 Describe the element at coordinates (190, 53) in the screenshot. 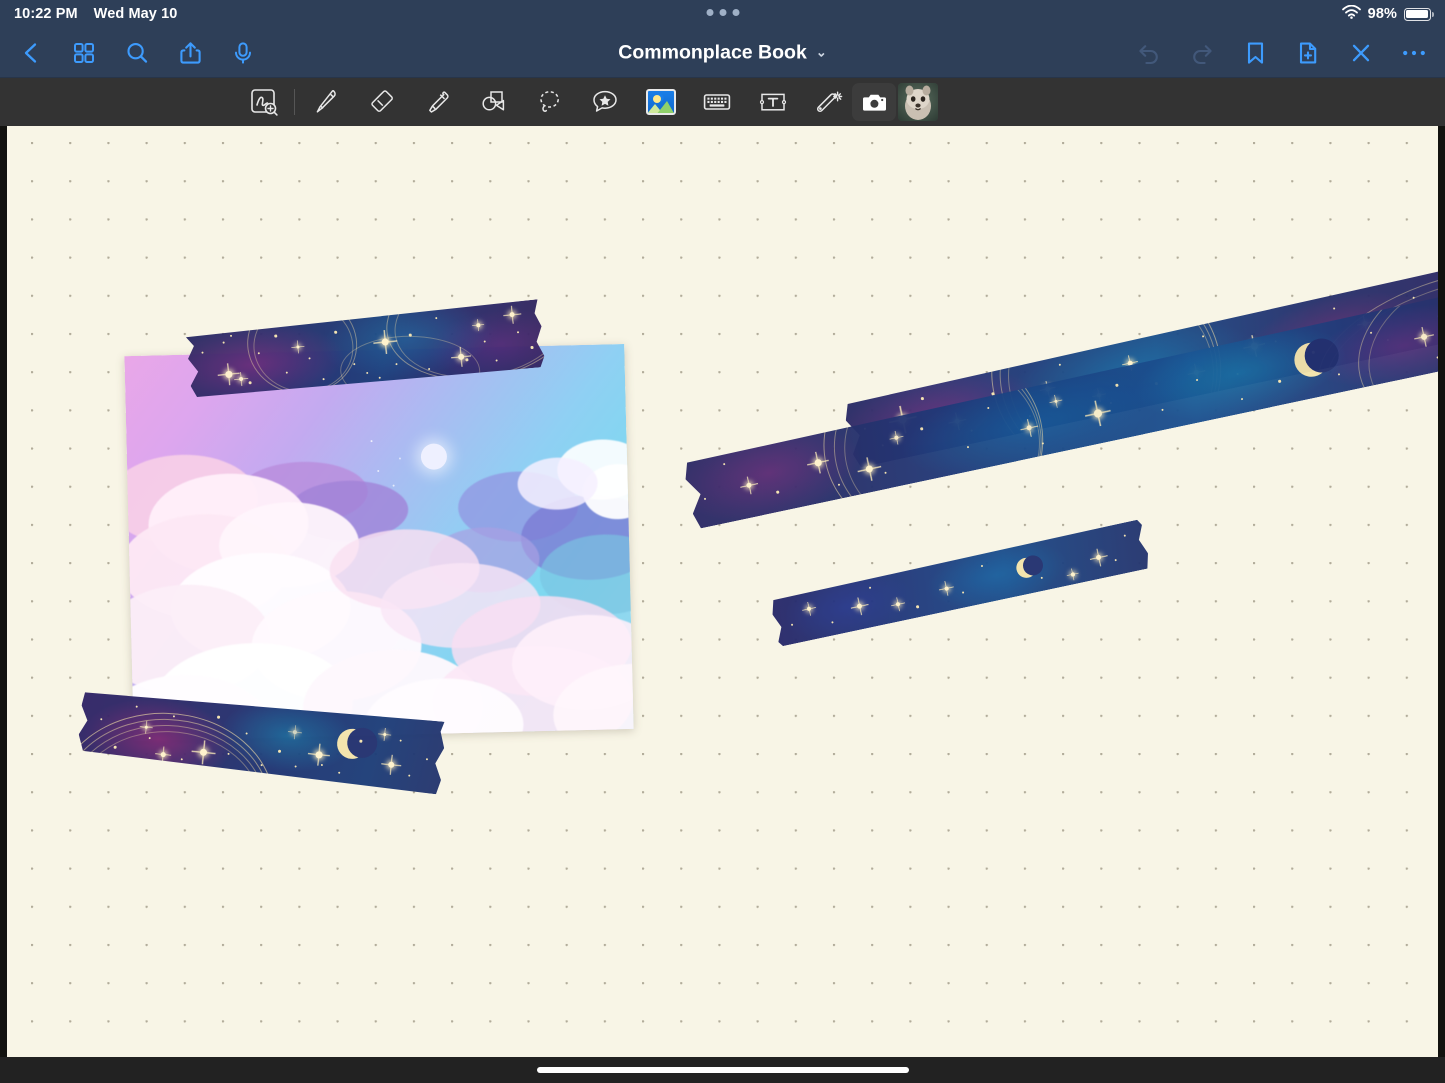

I see `share-button` at that location.